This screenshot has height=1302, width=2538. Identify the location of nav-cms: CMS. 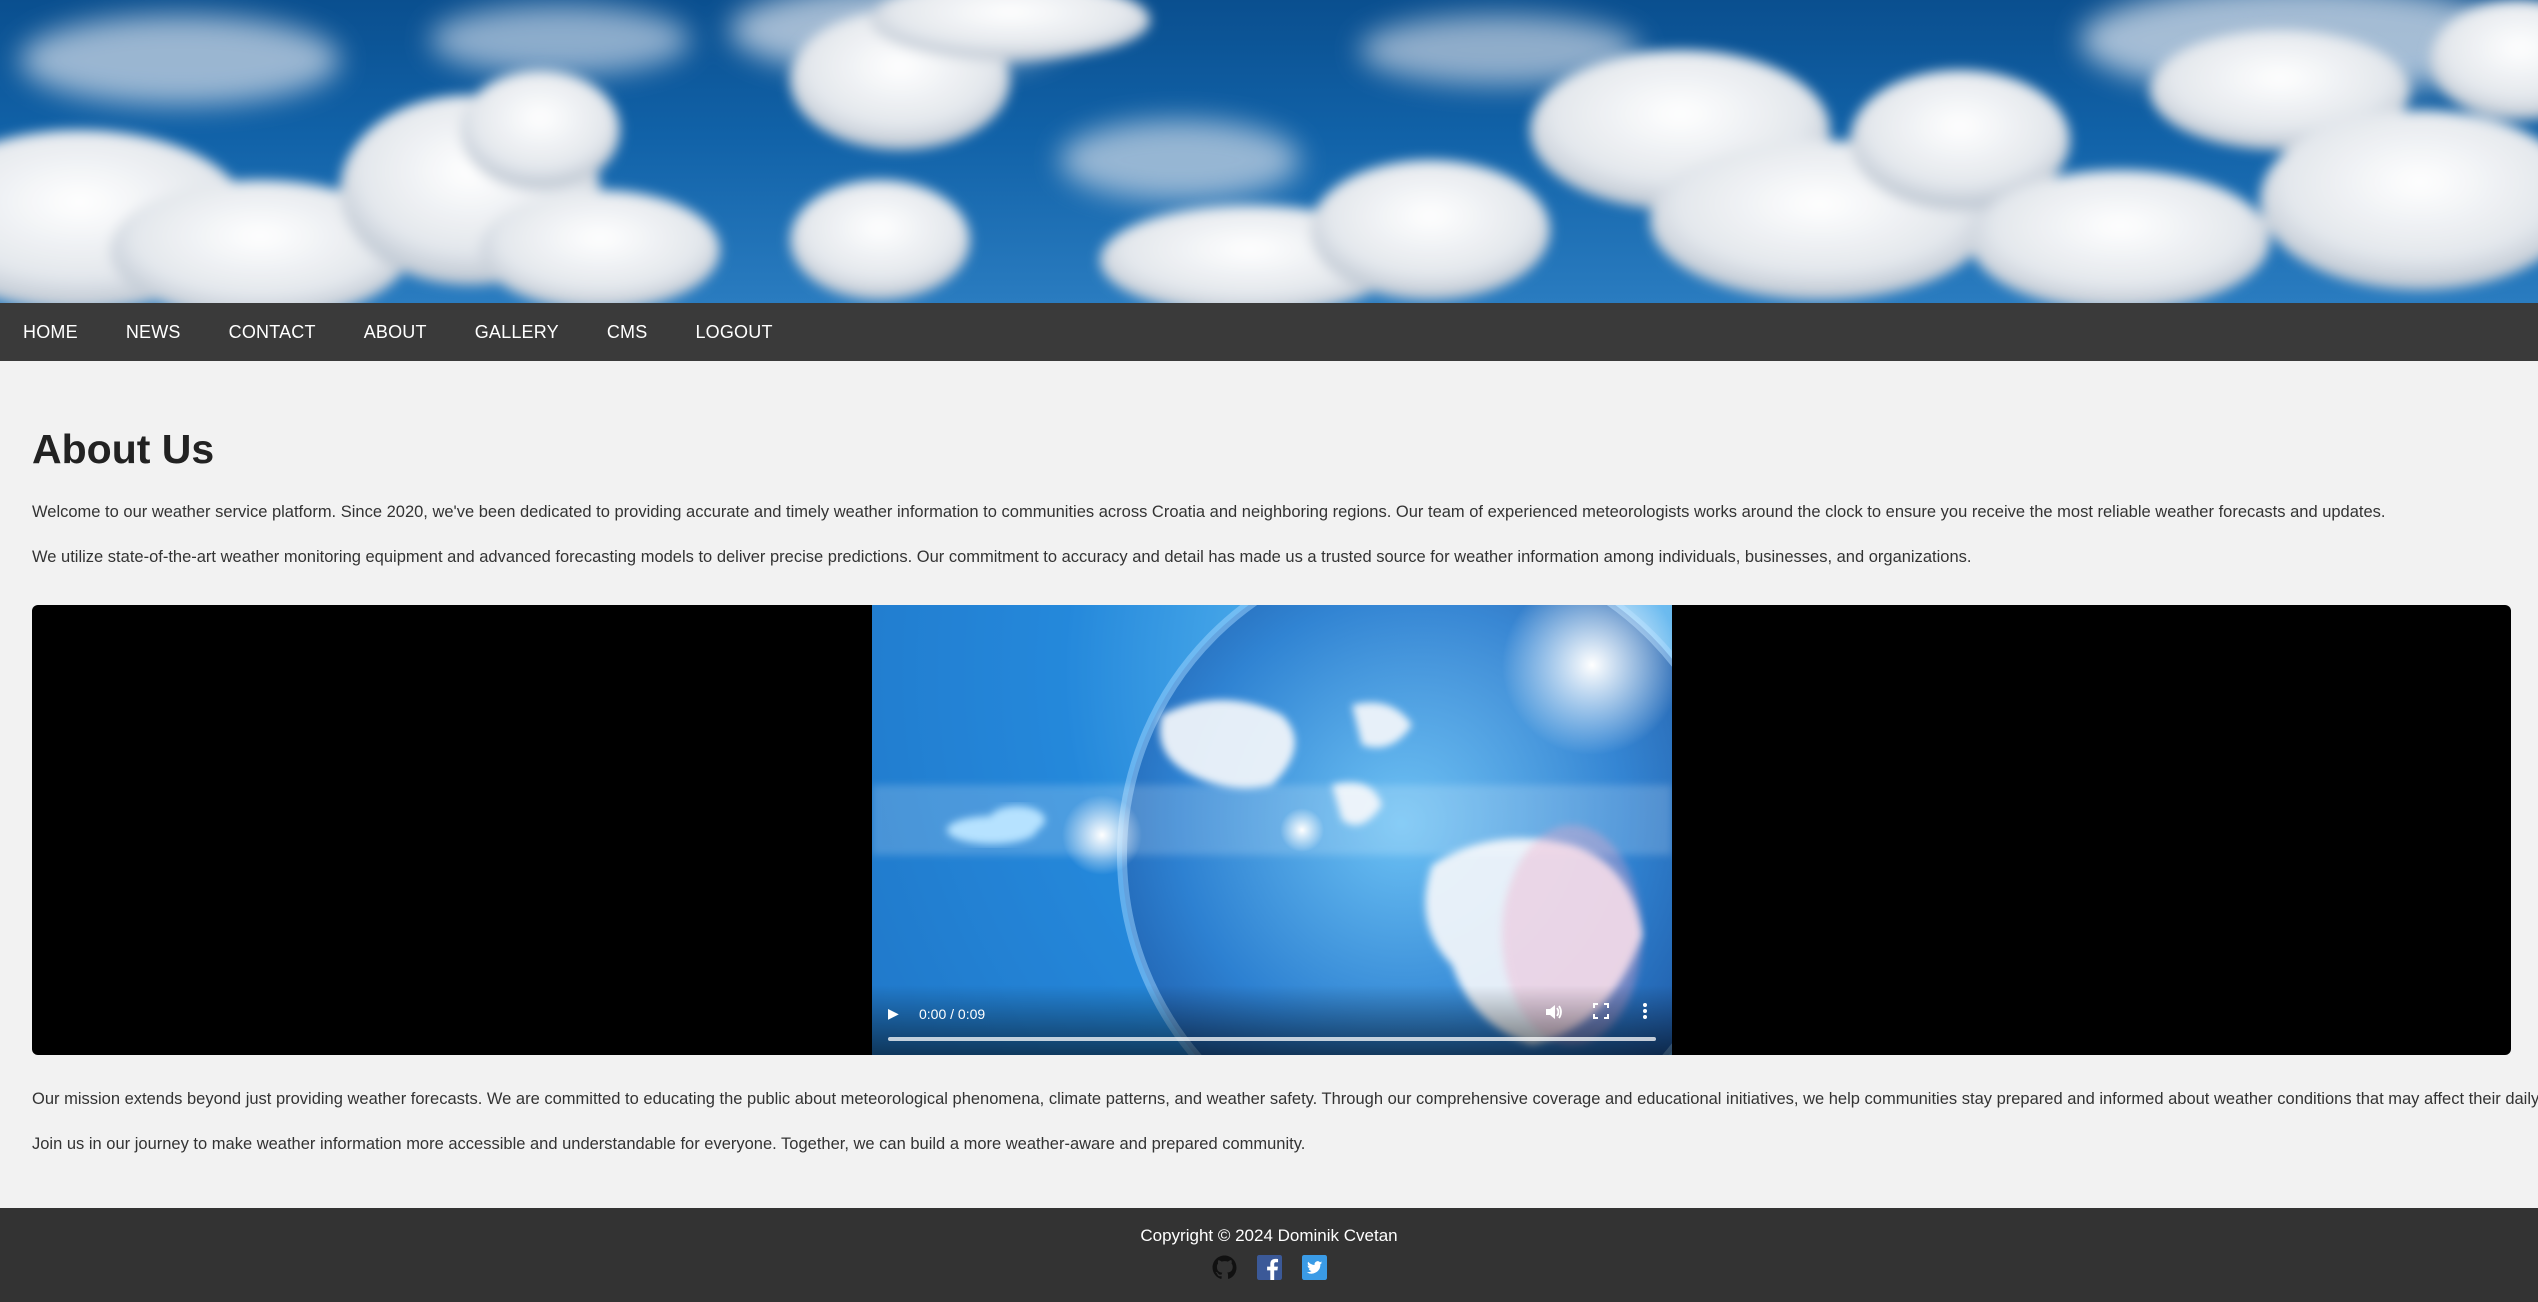
(627, 332).